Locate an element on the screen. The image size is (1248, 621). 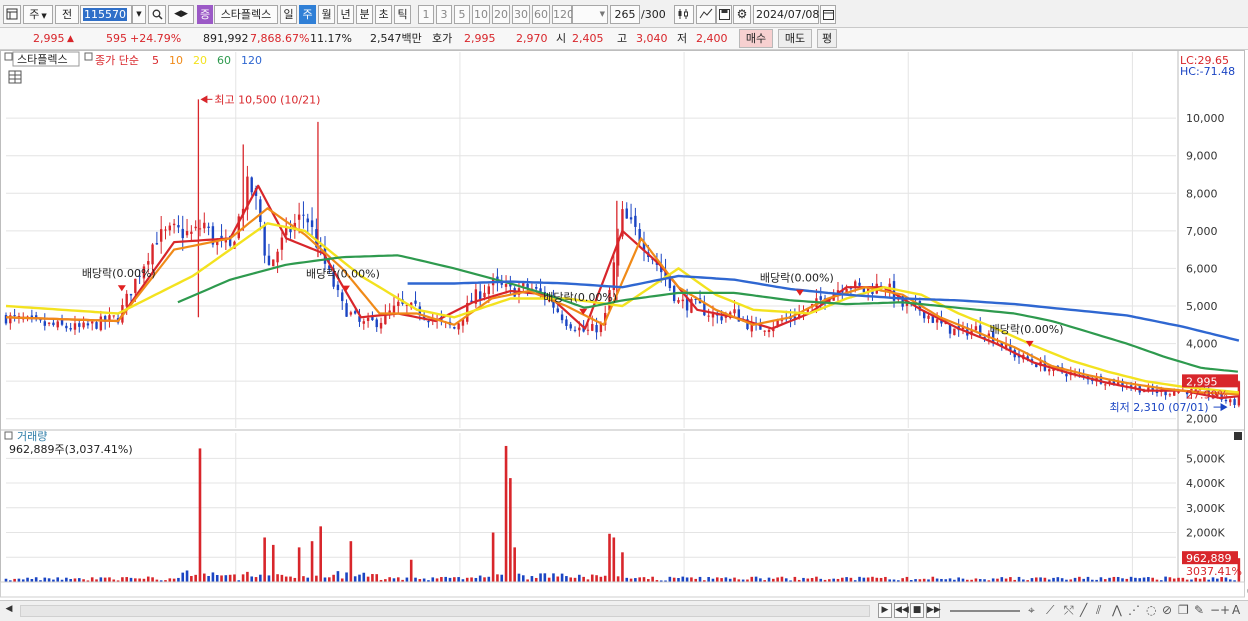
candle-icon is located at coordinates (684, 14).